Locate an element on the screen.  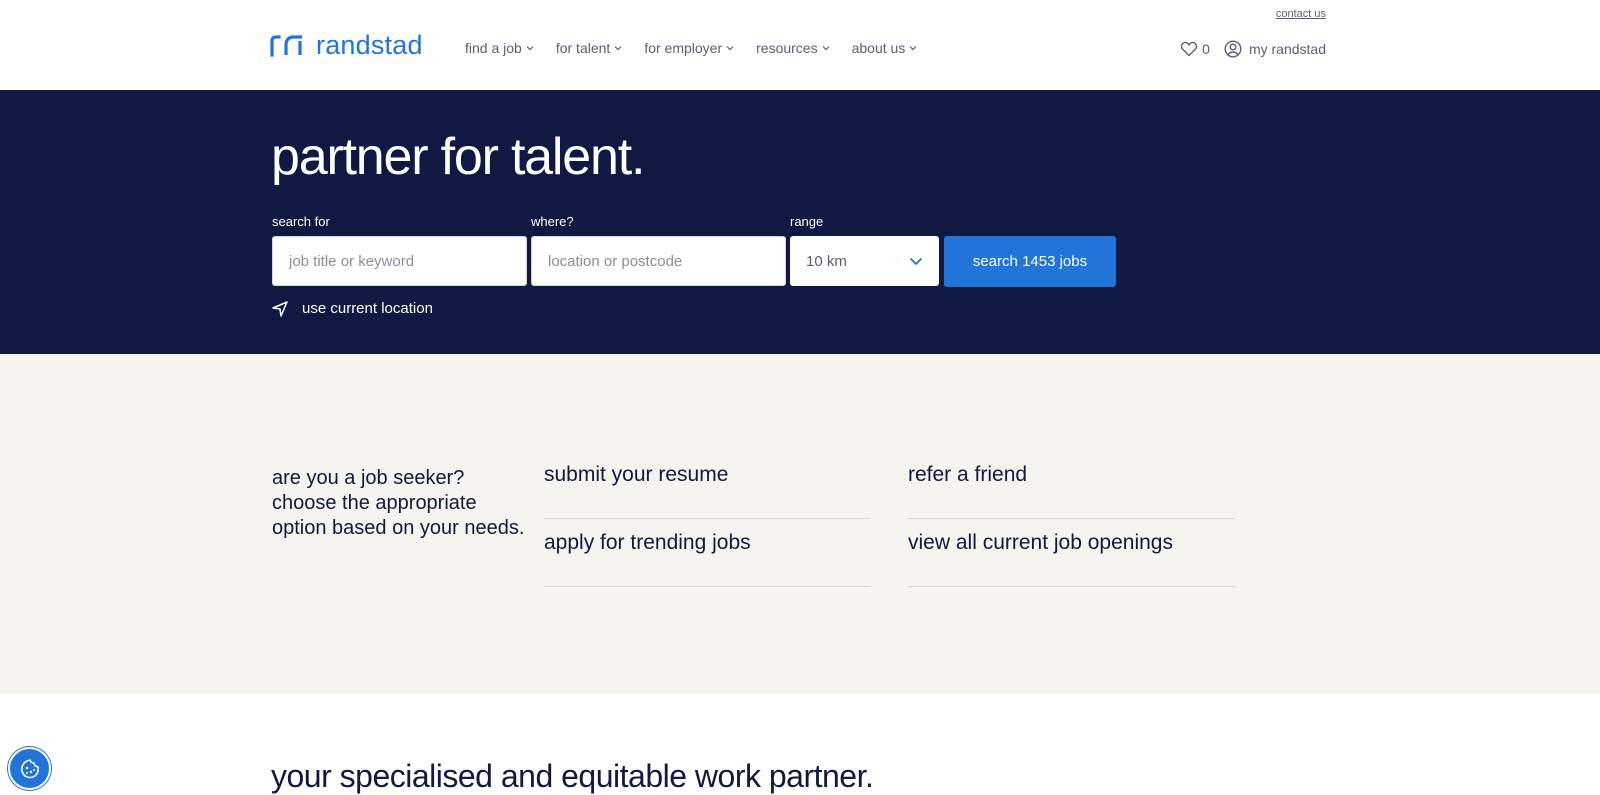
nav-find-a-job: find a job is located at coordinates (499, 48).